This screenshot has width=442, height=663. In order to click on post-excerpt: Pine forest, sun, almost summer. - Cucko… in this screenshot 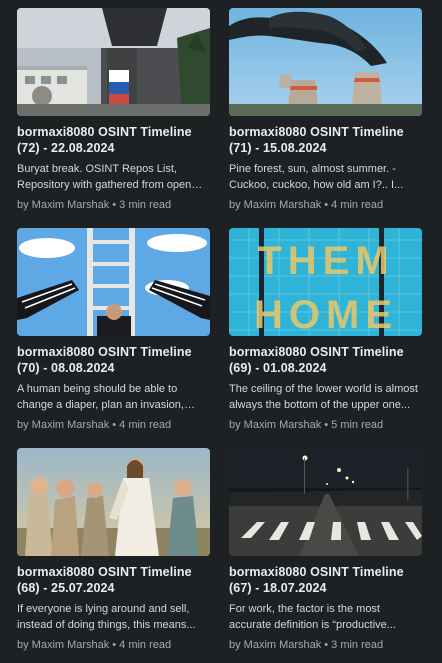, I will do `click(316, 177)`.